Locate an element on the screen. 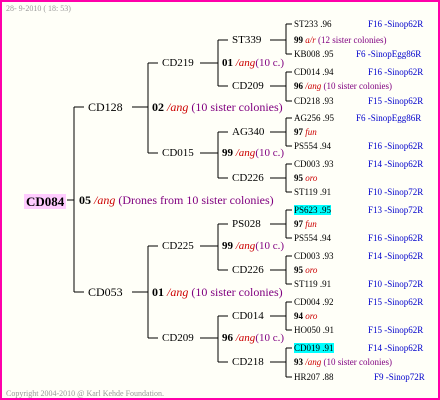 Image resolution: width=440 pixels, height=400 pixels. l4-loc-0: F16 -Sinop62R is located at coordinates (396, 24).